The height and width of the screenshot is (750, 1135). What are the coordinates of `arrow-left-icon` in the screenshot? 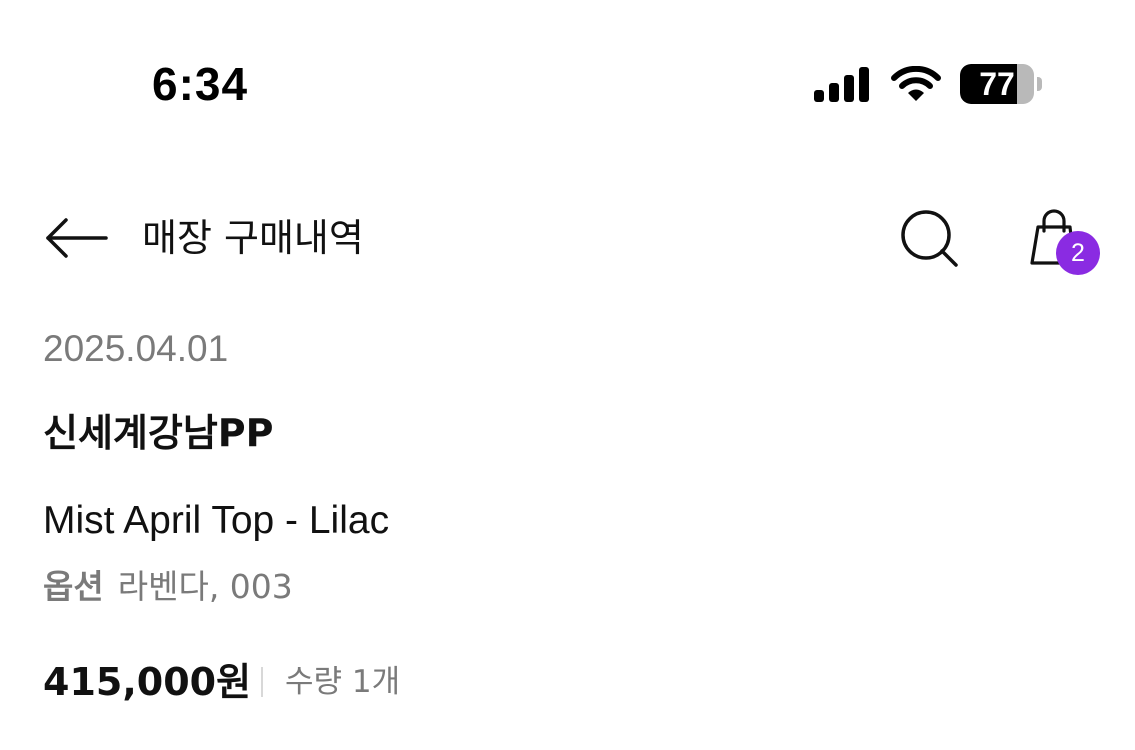 It's located at (77, 238).